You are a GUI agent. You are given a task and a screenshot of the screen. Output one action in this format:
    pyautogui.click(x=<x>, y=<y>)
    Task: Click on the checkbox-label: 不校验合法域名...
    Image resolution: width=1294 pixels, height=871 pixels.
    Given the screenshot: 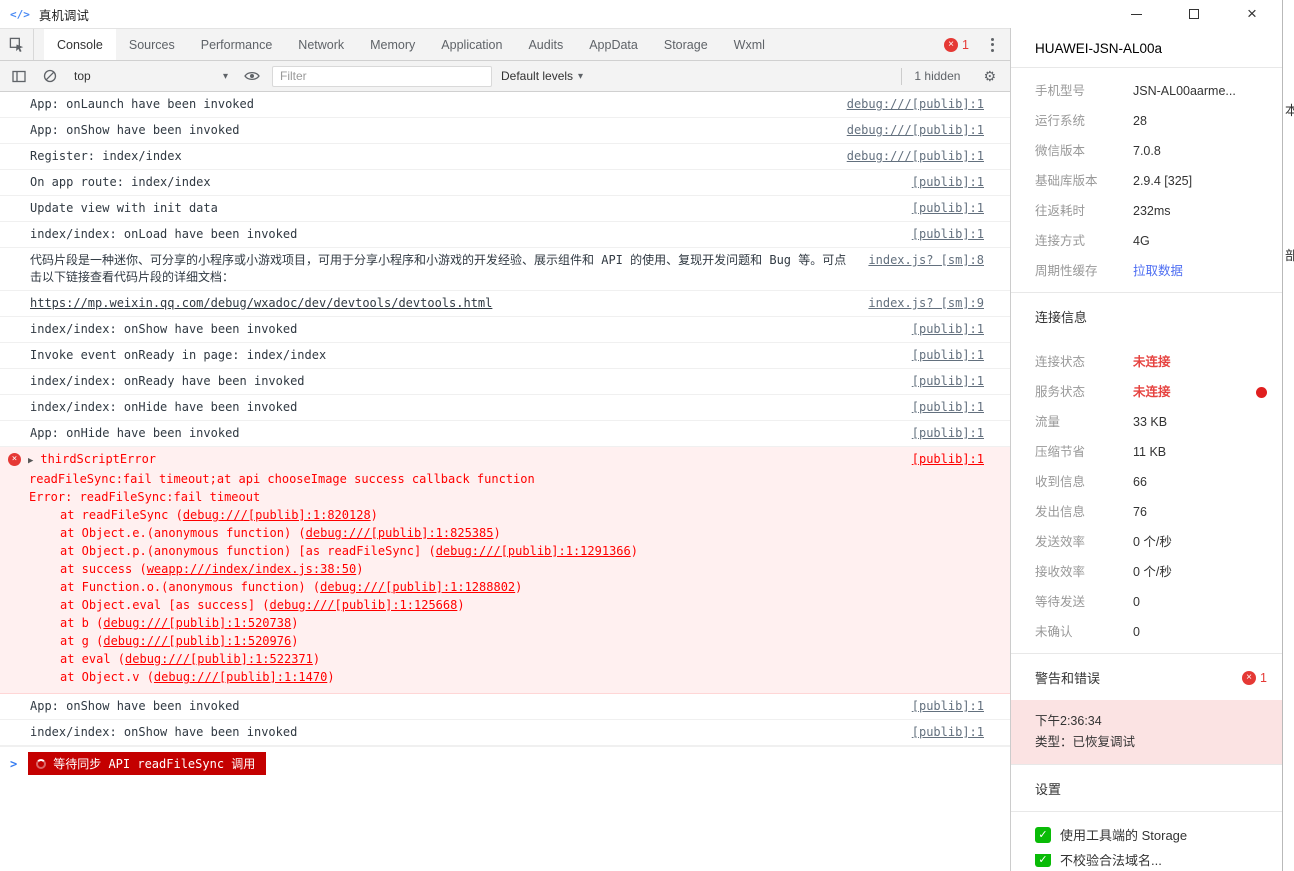 What is the action you would take?
    pyautogui.click(x=1111, y=861)
    